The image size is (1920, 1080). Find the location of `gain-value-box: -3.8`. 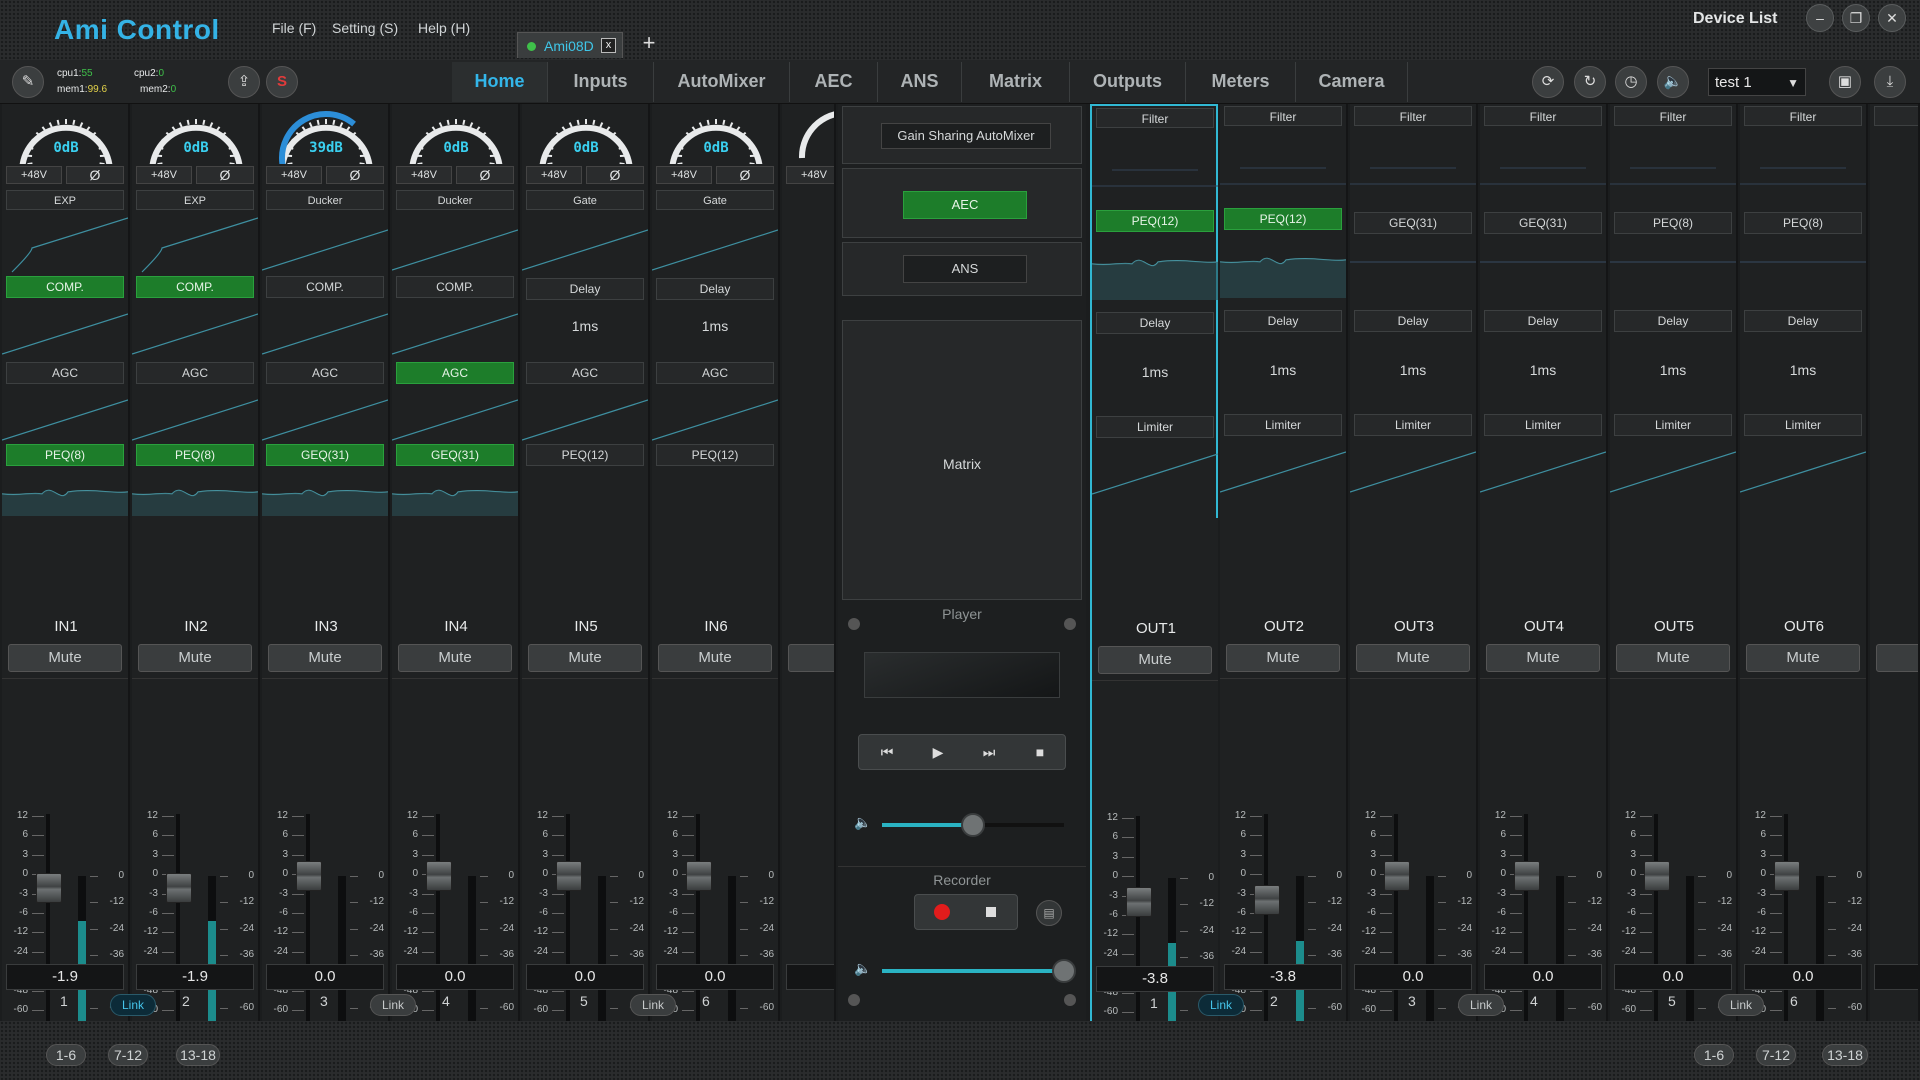

gain-value-box: -3.8 is located at coordinates (1283, 977).